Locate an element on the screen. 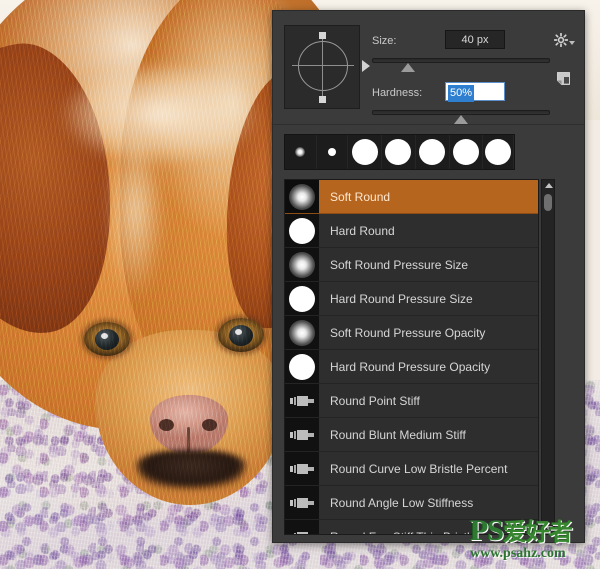  brush-tip-handle-bottom is located at coordinates (322, 99).